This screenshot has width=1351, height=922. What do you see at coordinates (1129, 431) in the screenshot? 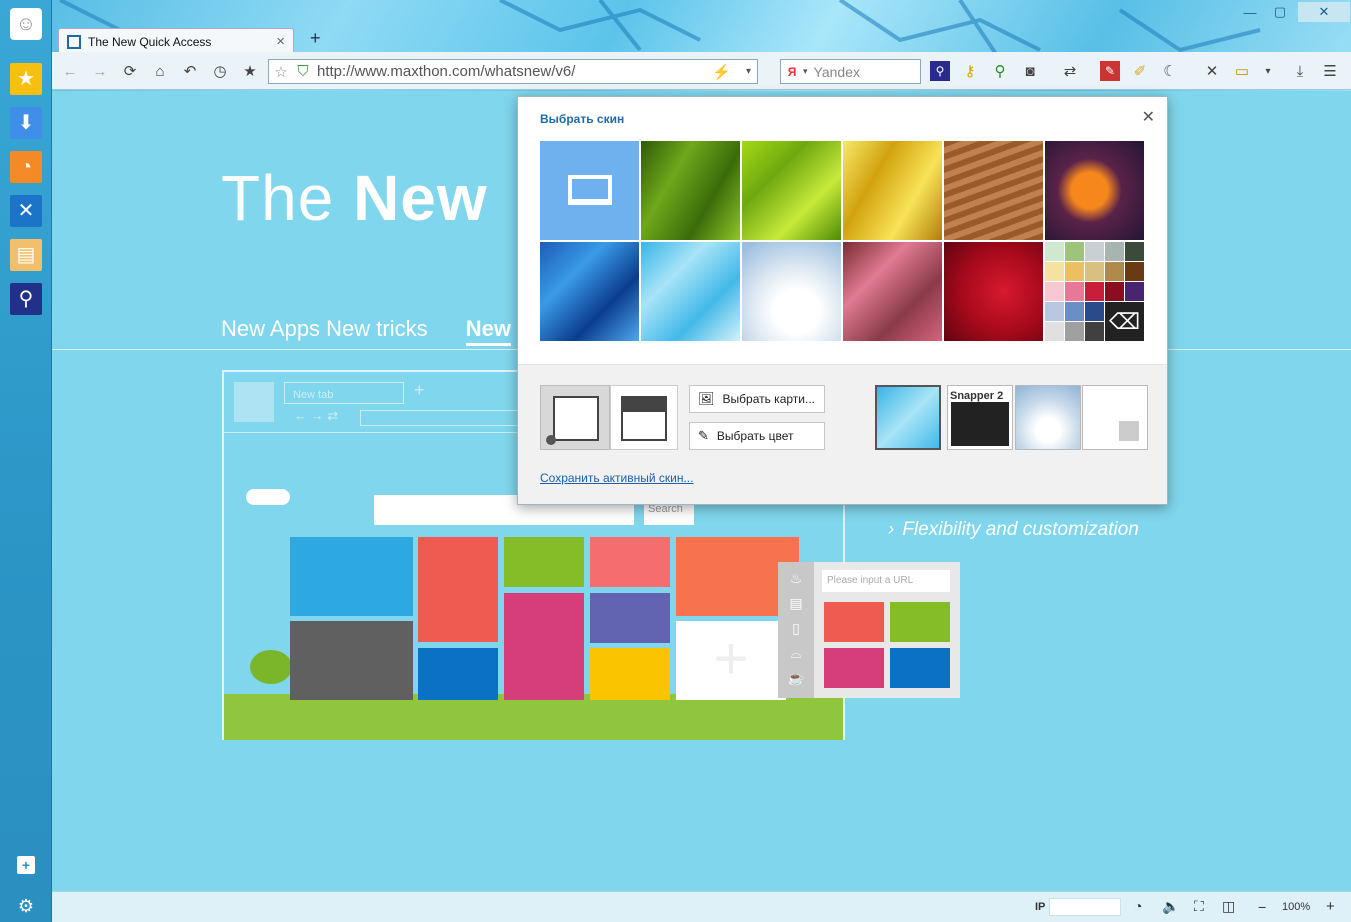
I see `color-swatch-icon` at bounding box center [1129, 431].